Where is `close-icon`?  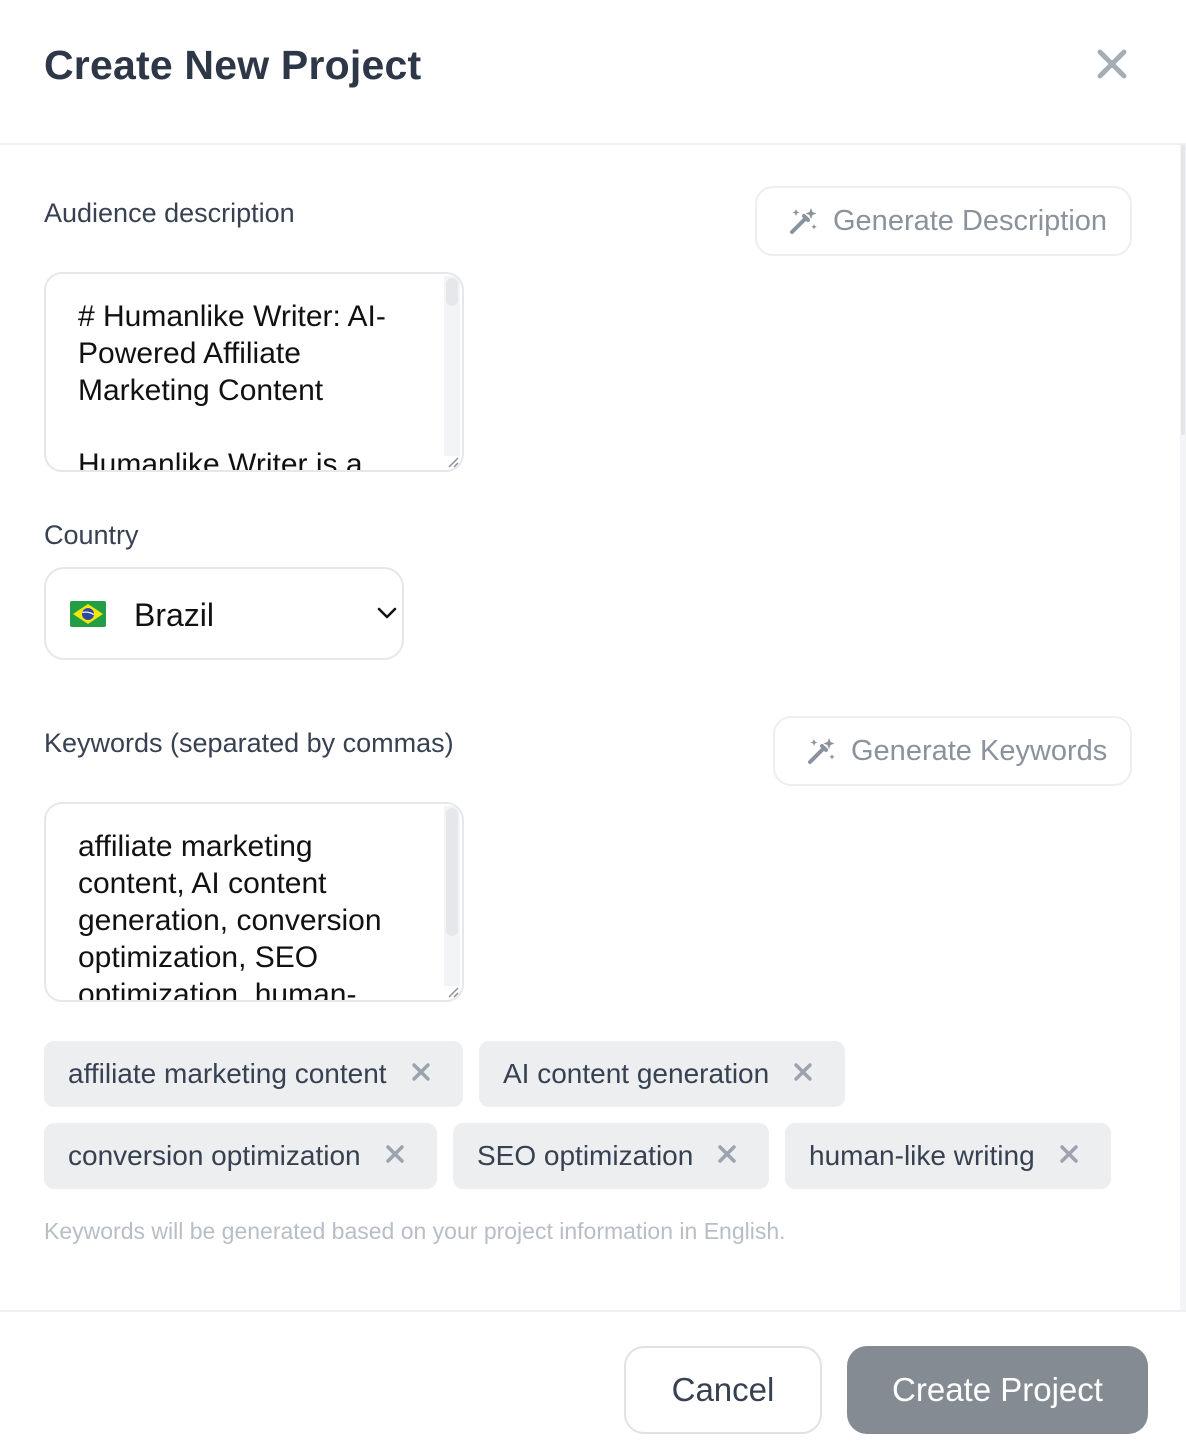 close-icon is located at coordinates (1112, 64).